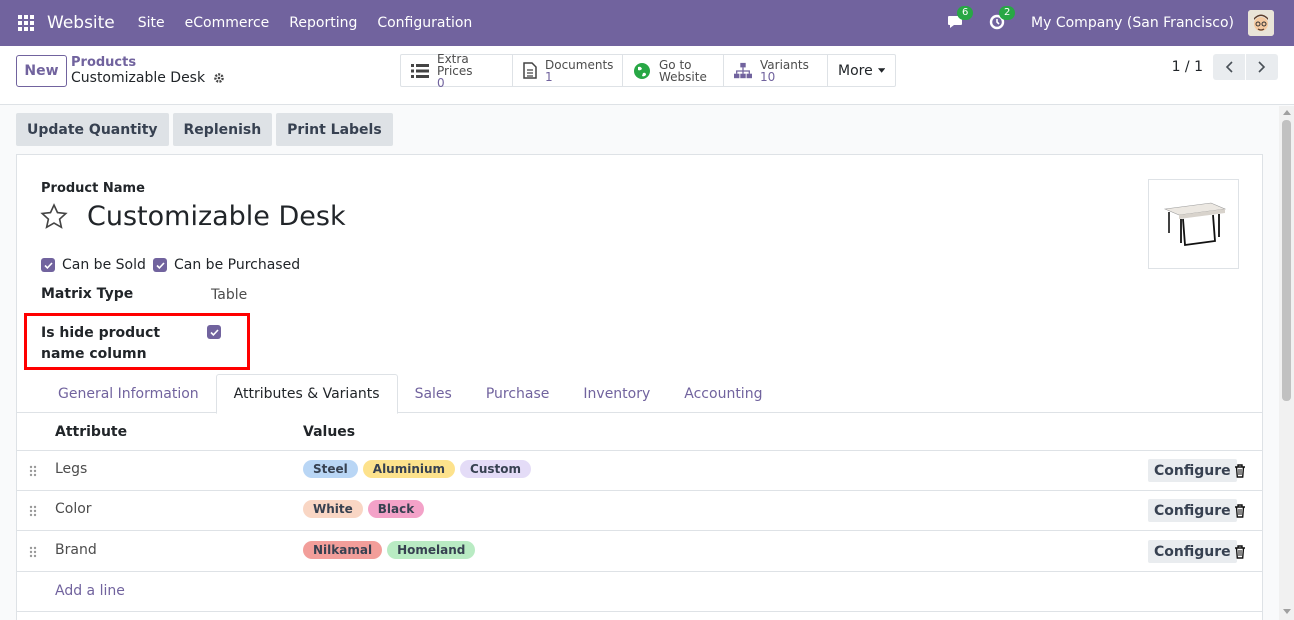  What do you see at coordinates (768, 76) in the screenshot?
I see `variants-value: 10` at bounding box center [768, 76].